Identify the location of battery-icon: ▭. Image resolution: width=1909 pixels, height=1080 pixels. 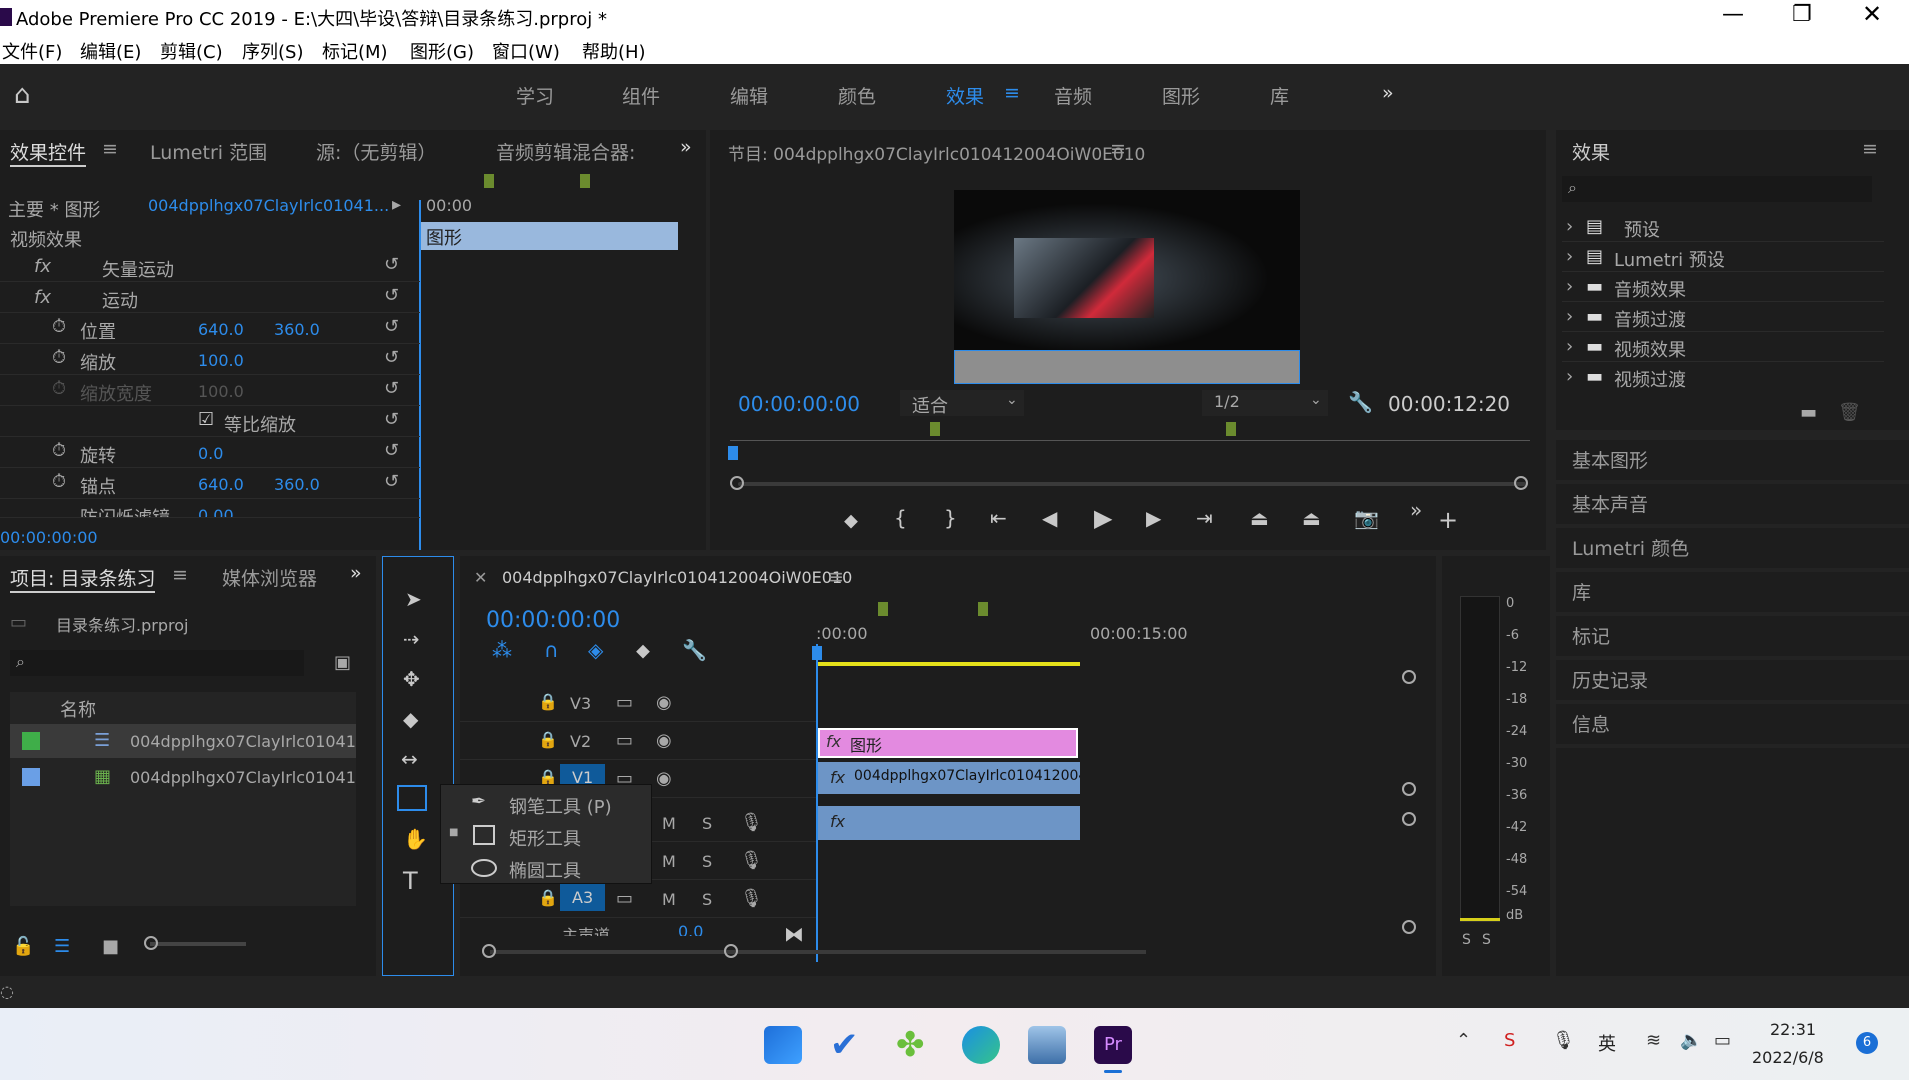
(1722, 1040).